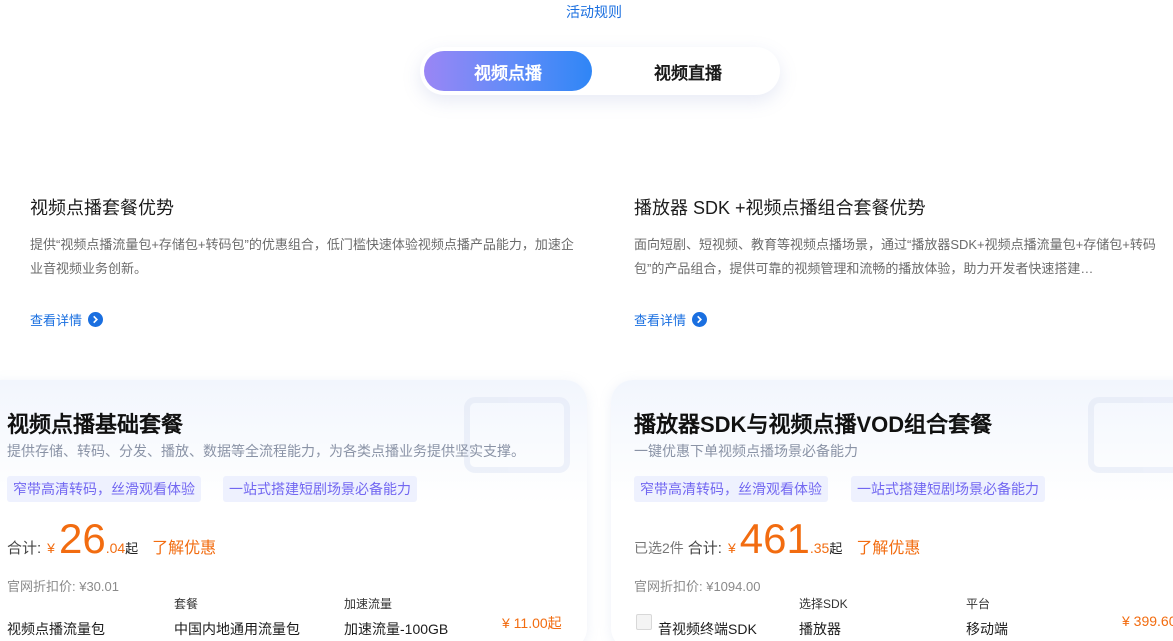 This screenshot has width=1173, height=641. Describe the element at coordinates (774, 538) in the screenshot. I see `price-integer: 461` at that location.